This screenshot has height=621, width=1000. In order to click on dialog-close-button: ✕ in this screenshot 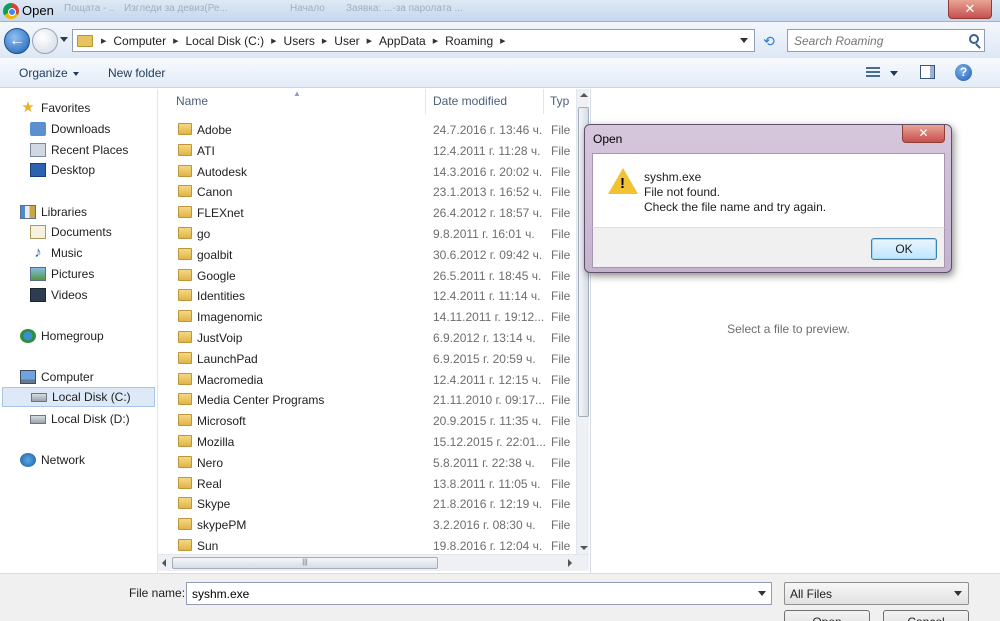, I will do `click(923, 134)`.